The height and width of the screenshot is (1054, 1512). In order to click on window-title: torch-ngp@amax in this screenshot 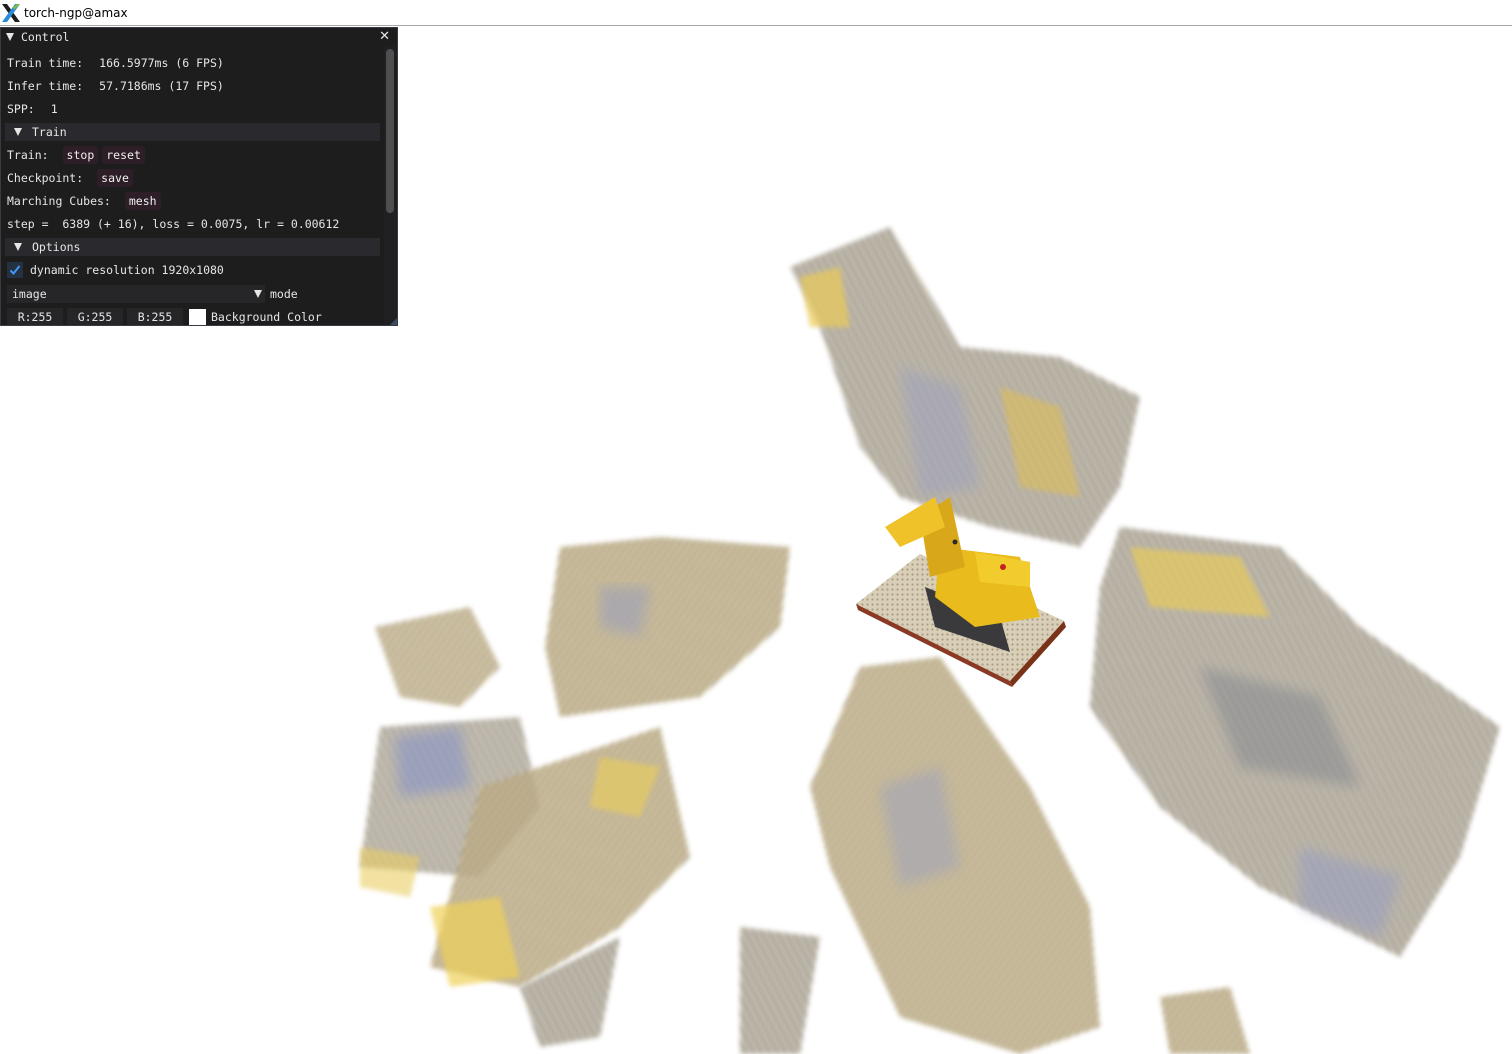, I will do `click(76, 12)`.